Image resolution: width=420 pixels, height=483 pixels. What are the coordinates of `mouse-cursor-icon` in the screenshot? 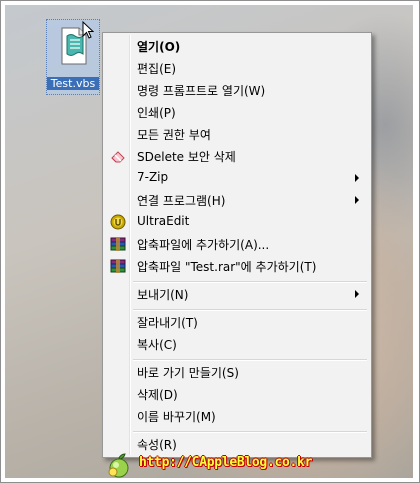 It's located at (88, 30).